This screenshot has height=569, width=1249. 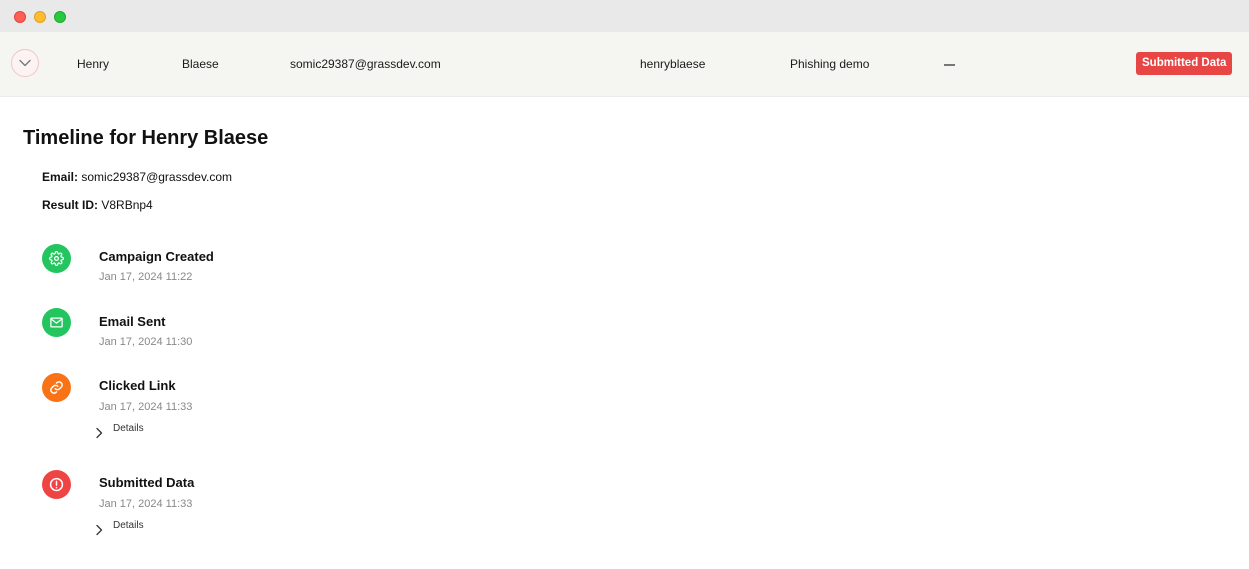 I want to click on event-title: Campaign Created, so click(x=156, y=256).